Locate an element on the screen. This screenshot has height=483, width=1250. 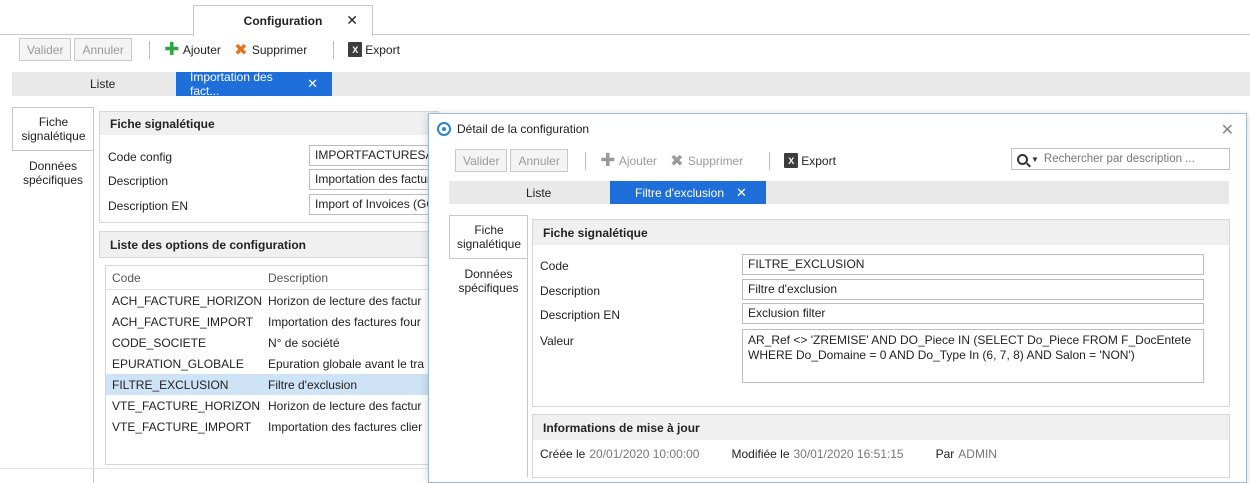
description-en-field: Import of Invoices (GC is located at coordinates (374, 204).